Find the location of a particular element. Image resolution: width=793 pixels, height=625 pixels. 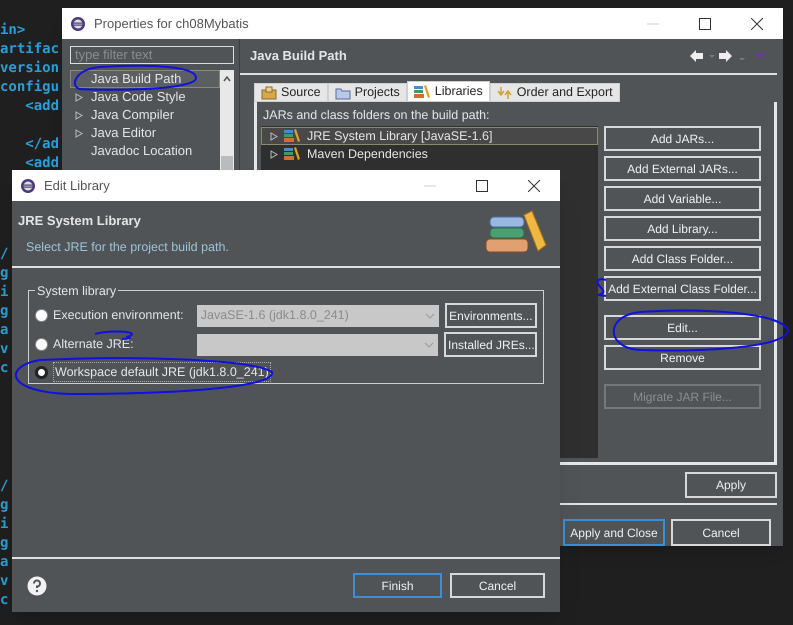

button: Apply is located at coordinates (731, 485).